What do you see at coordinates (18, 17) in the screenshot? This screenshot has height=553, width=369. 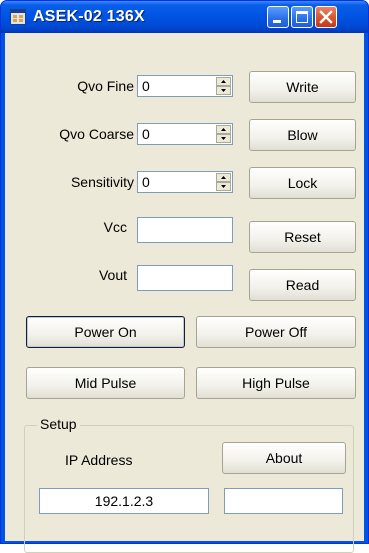 I see `app-icon` at bounding box center [18, 17].